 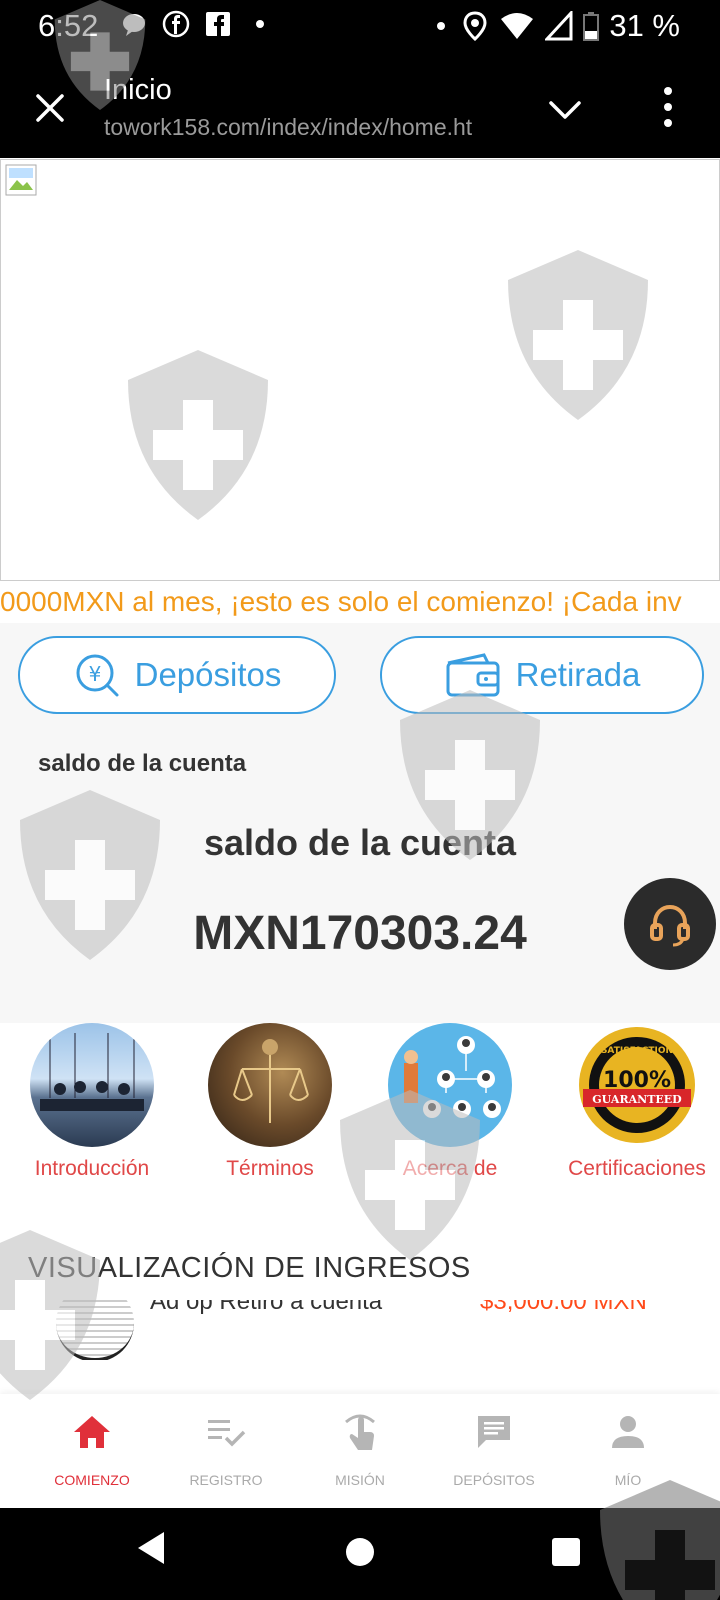 What do you see at coordinates (360, 1432) in the screenshot?
I see `touch-icon` at bounding box center [360, 1432].